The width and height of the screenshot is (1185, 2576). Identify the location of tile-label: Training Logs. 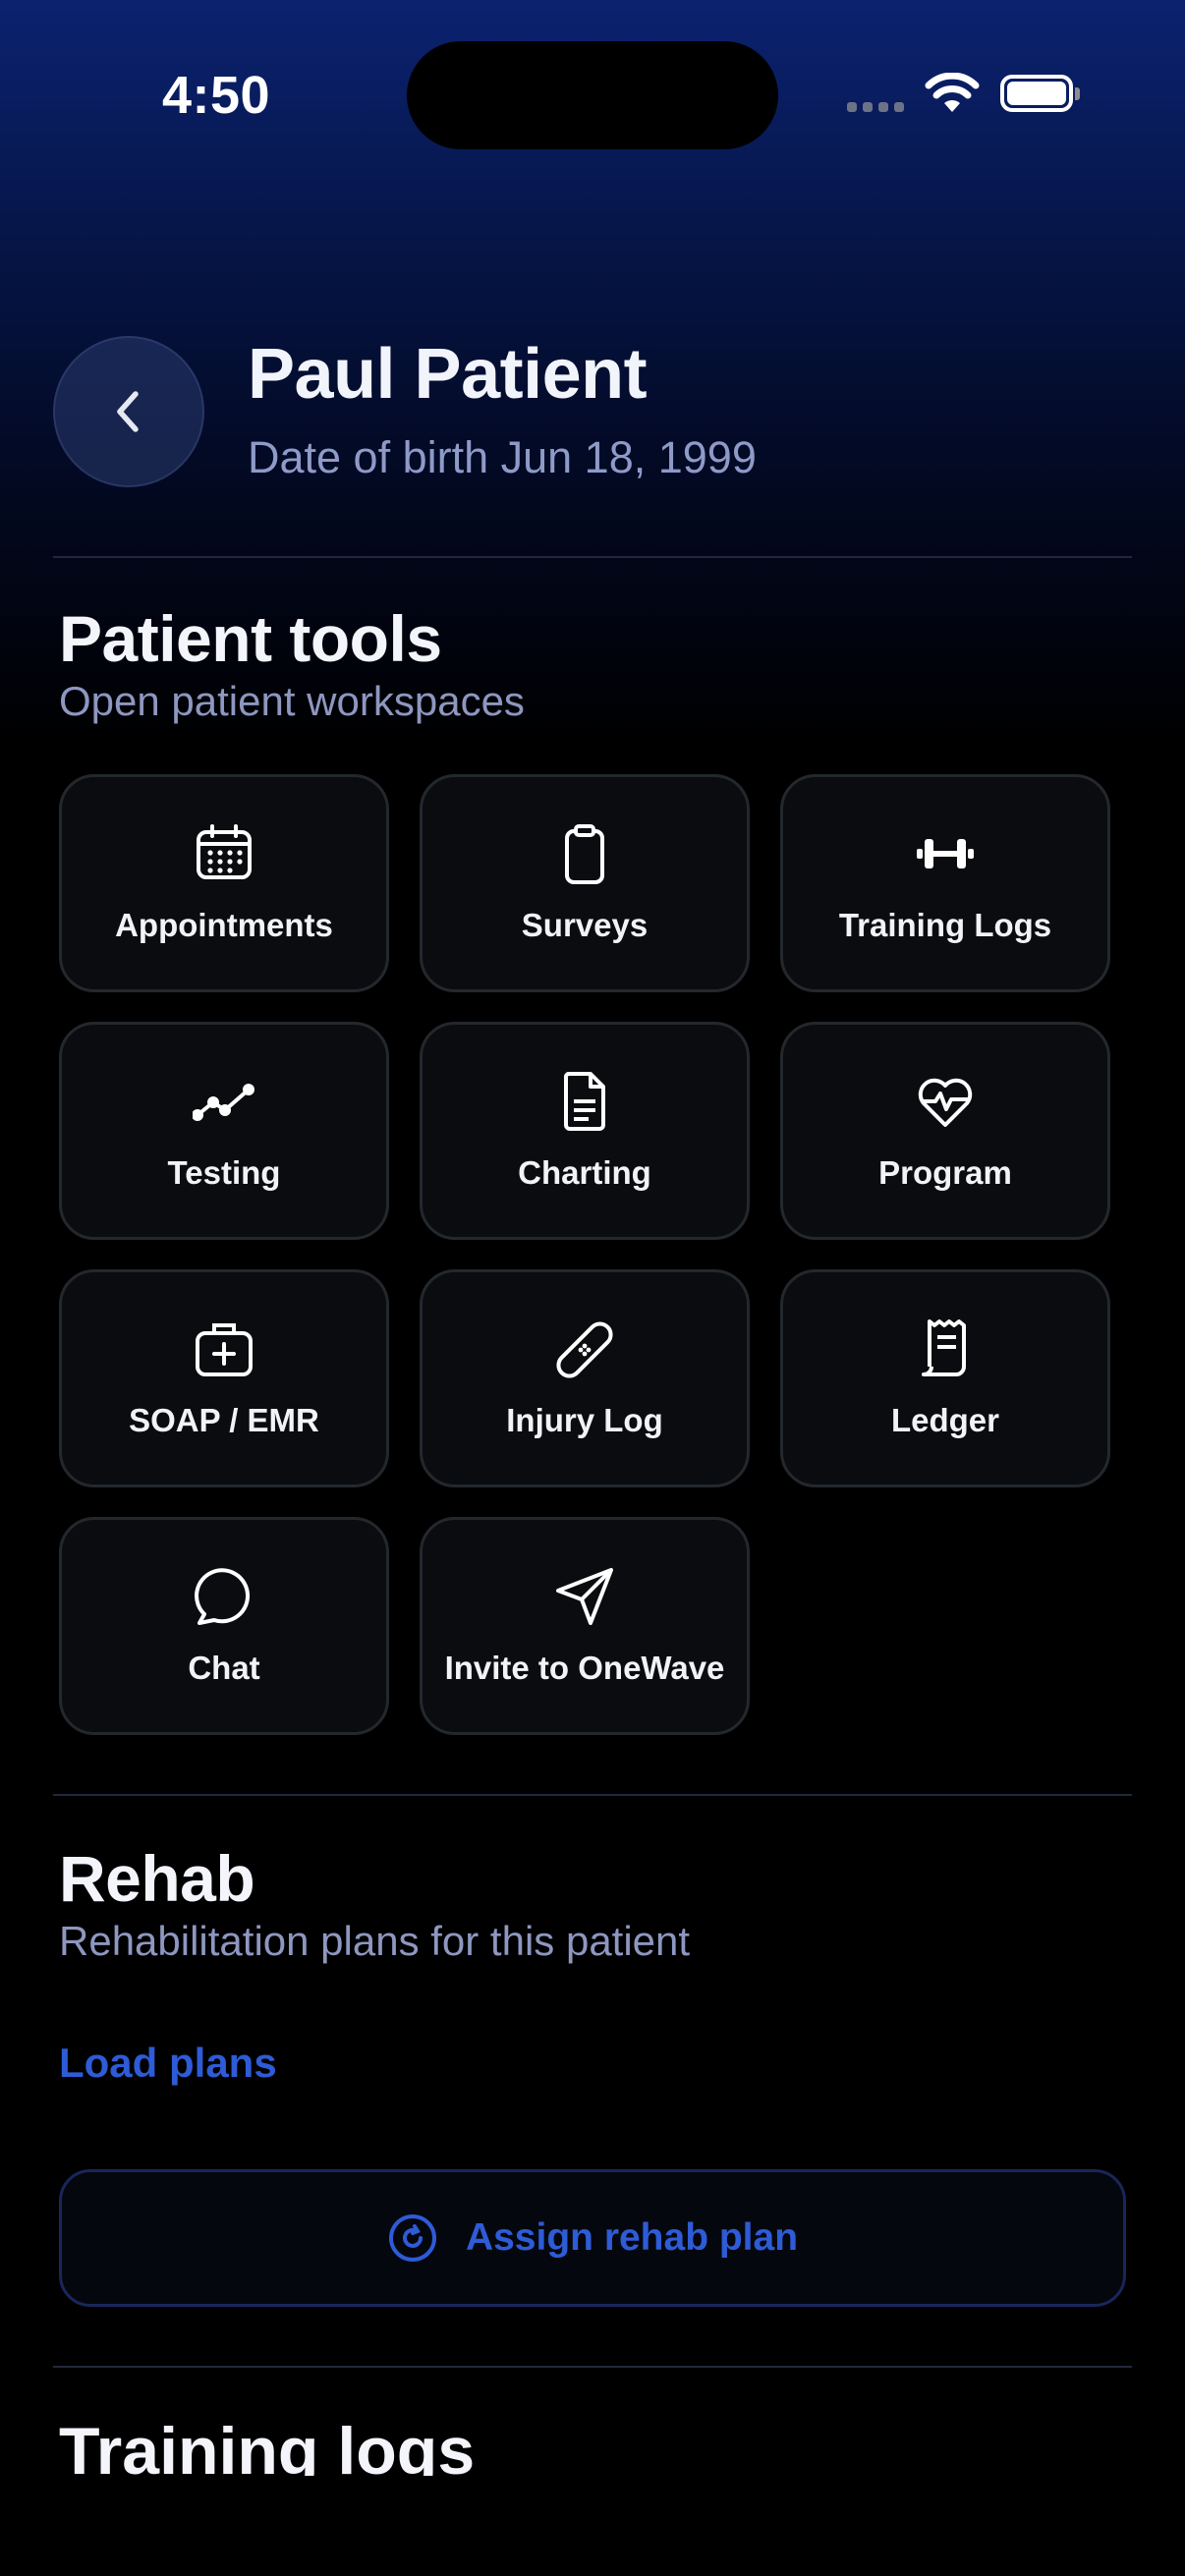
(945, 925).